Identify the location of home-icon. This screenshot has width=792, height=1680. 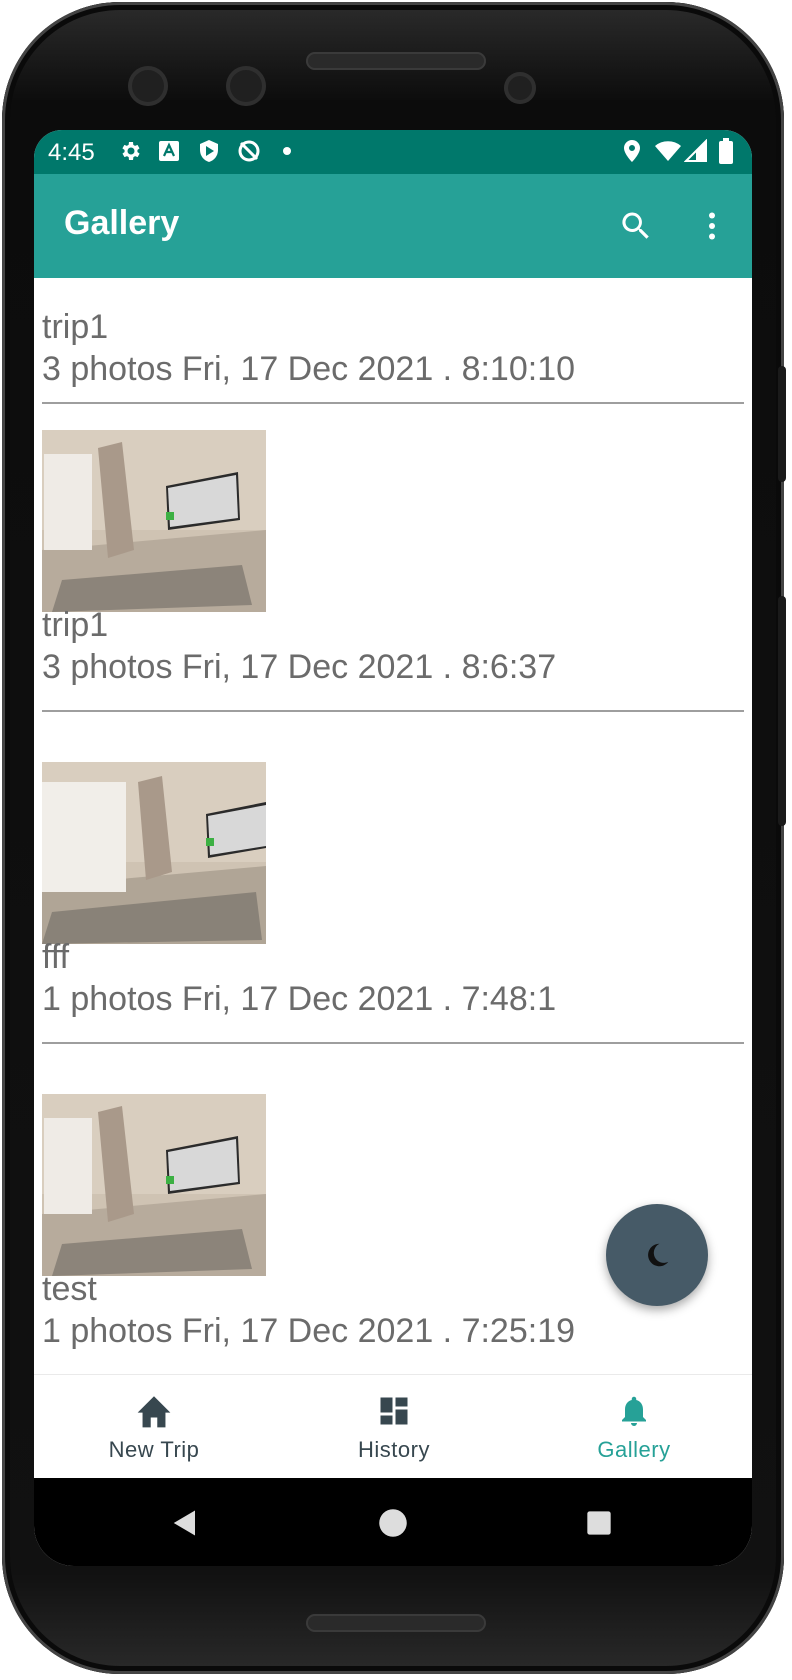
(154, 1411).